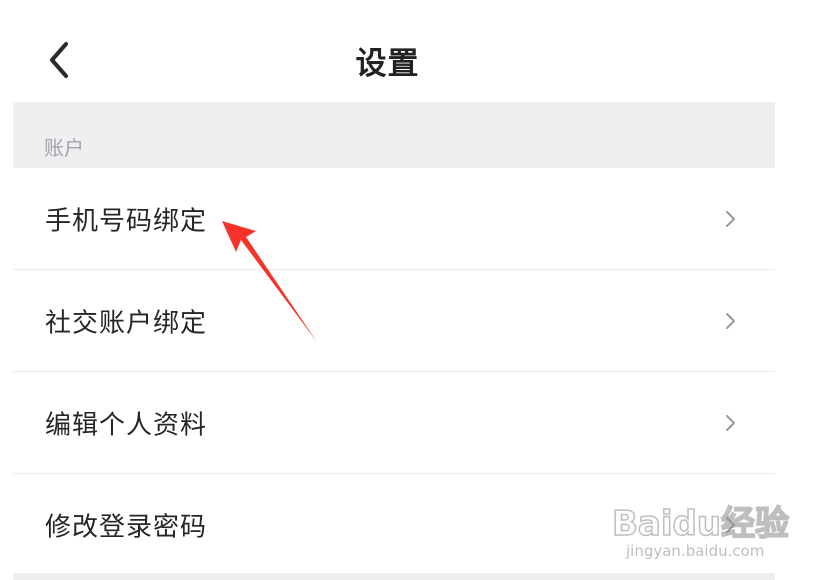 The image size is (820, 580). I want to click on settings-item-label: 社交账户绑定, so click(126, 323).